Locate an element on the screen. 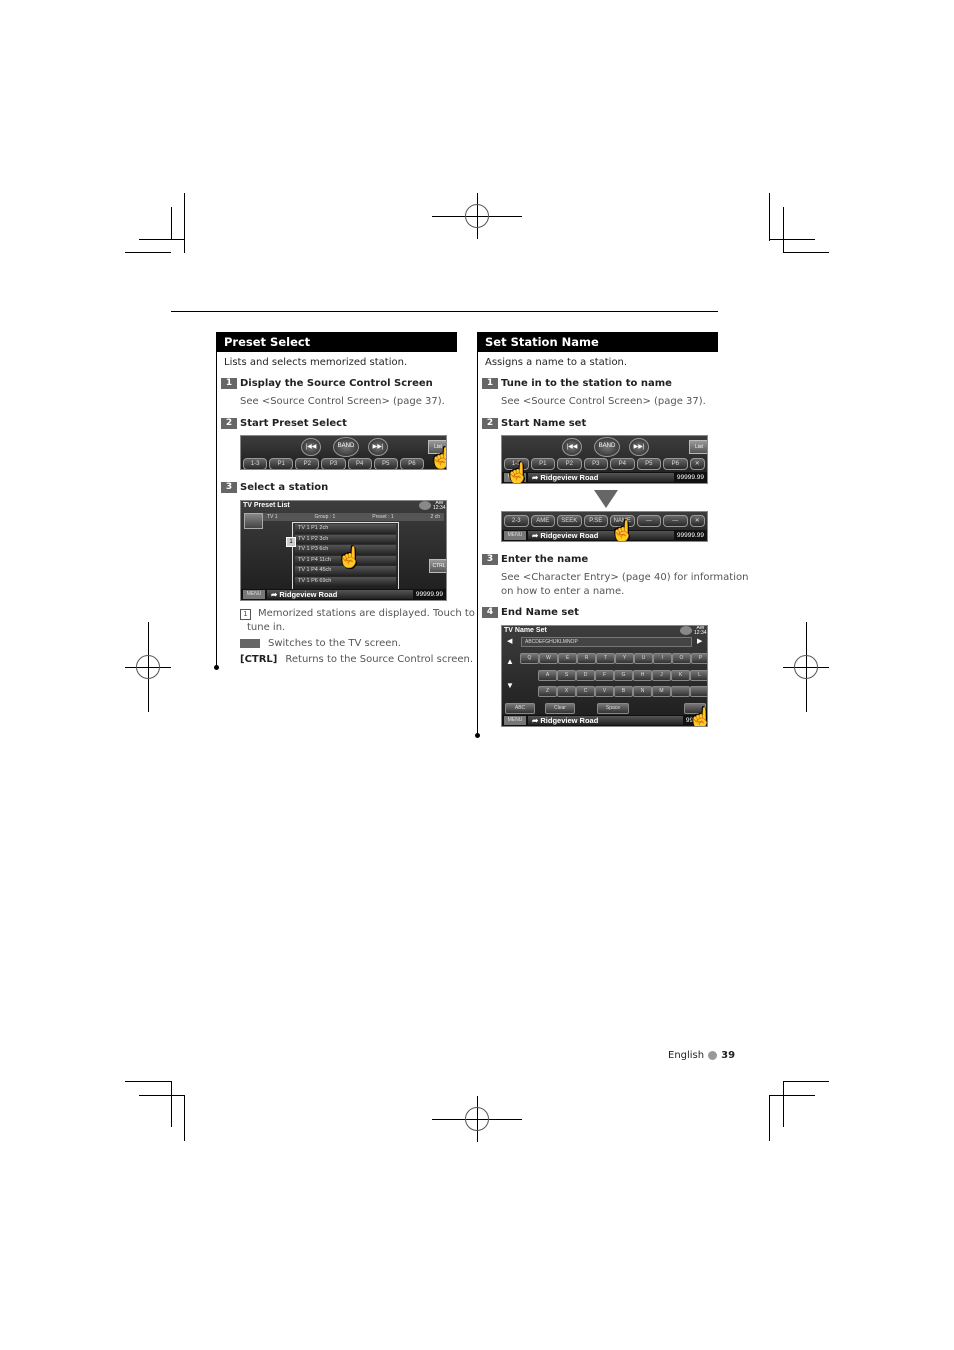  keyboard-key: D is located at coordinates (585, 675).